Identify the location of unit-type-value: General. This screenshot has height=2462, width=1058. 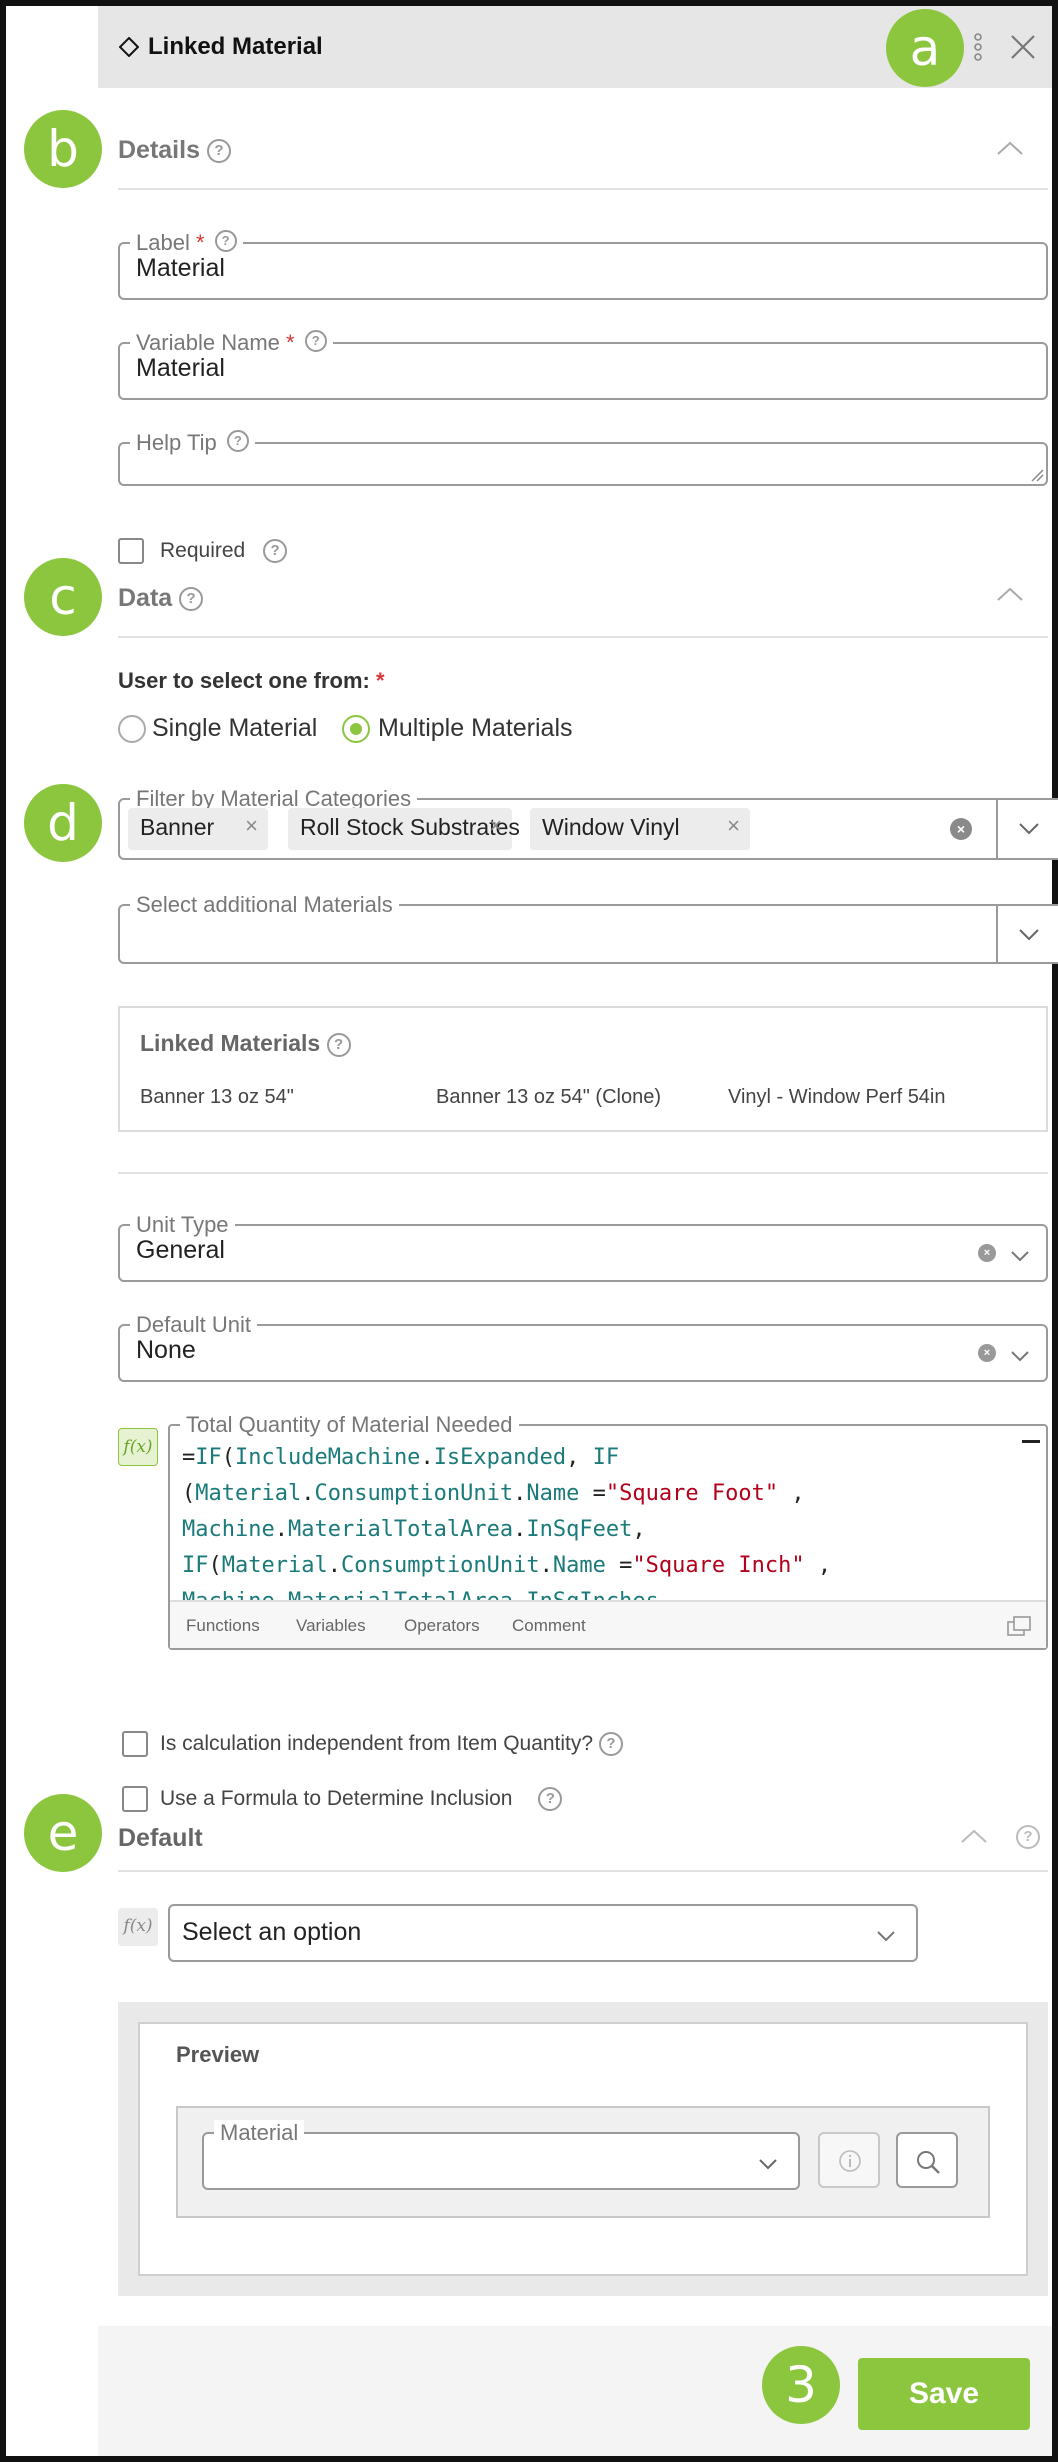
(180, 1250).